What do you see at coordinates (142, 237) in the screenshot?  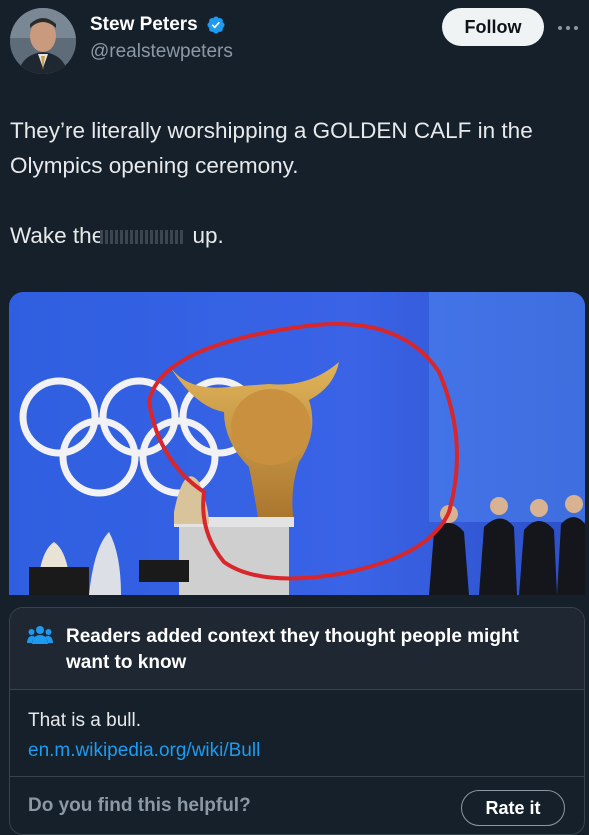 I see `censored-word-scribble` at bounding box center [142, 237].